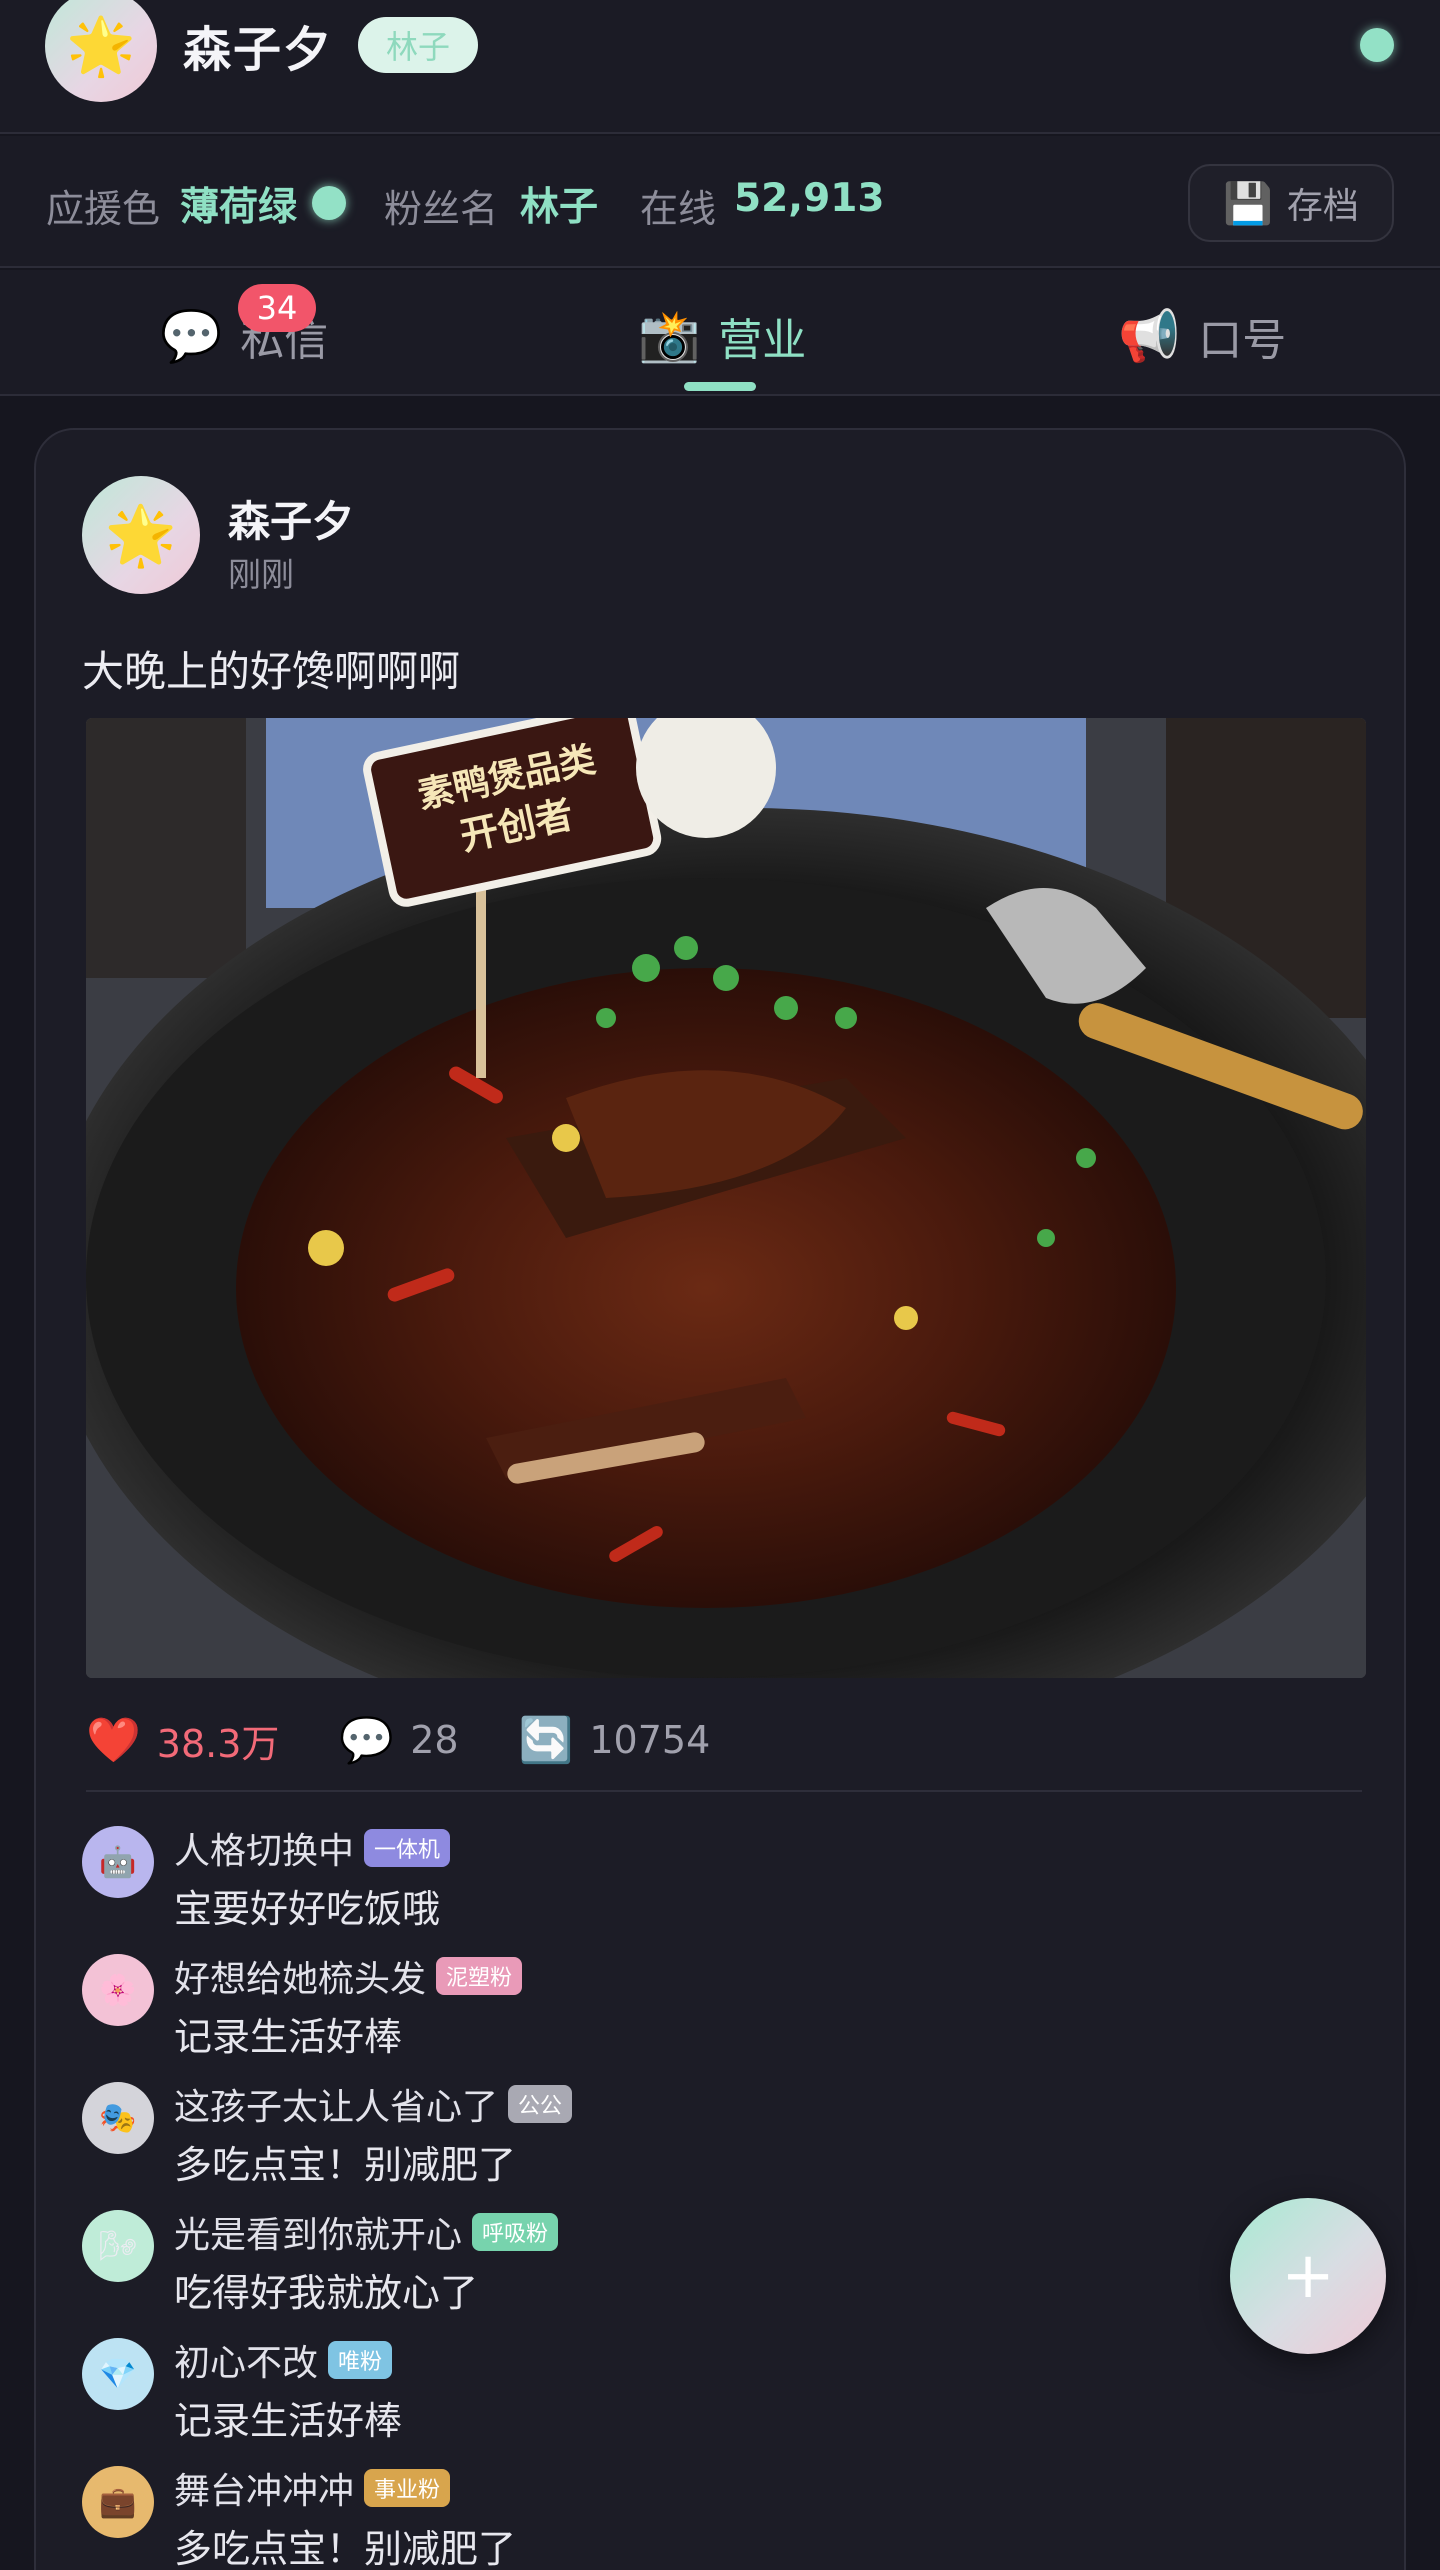 This screenshot has height=2570, width=1440. Describe the element at coordinates (515, 2232) in the screenshot. I see `fan-type-tag: 呼吸粉` at that location.